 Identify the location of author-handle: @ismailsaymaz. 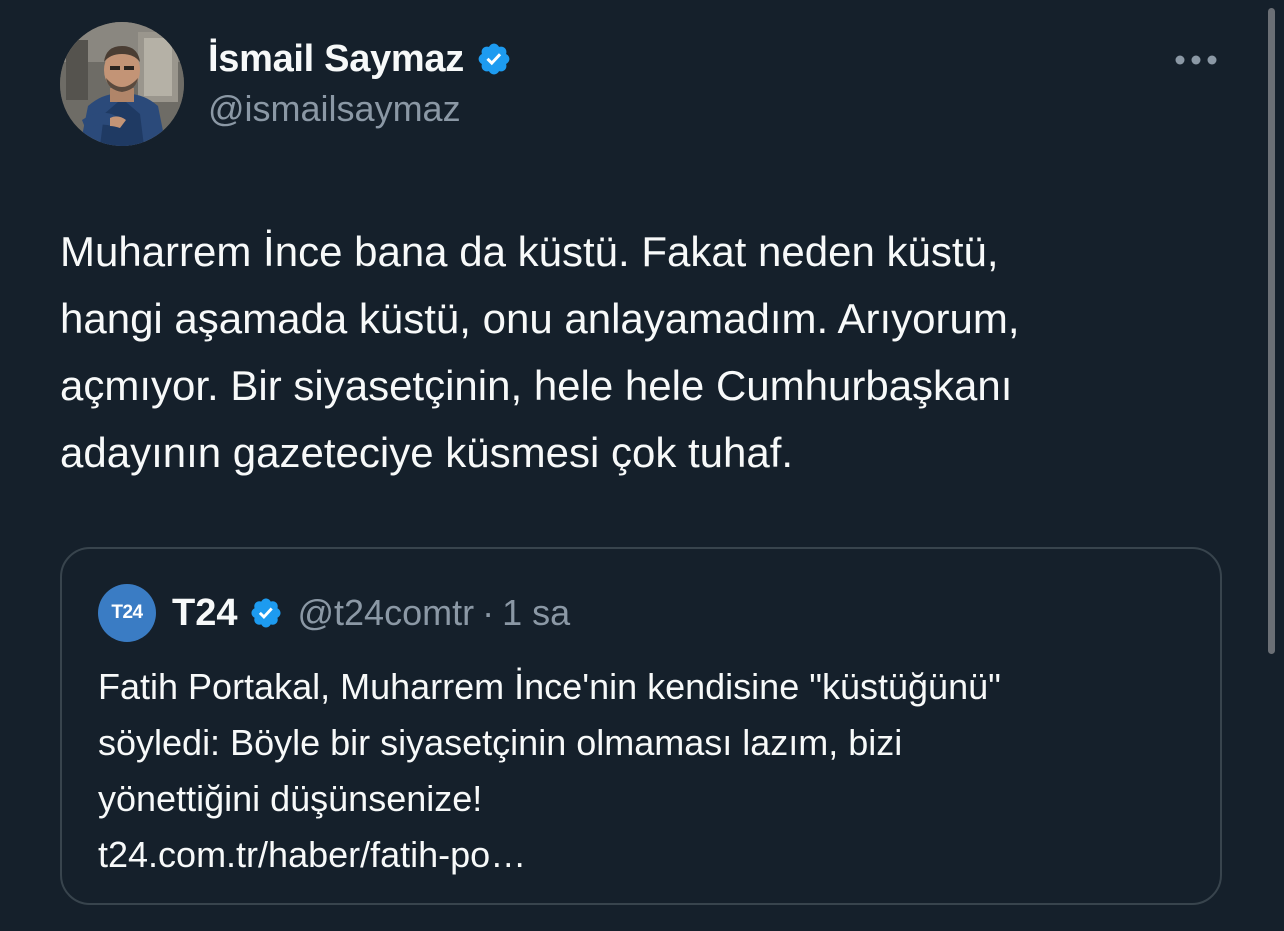
(334, 109).